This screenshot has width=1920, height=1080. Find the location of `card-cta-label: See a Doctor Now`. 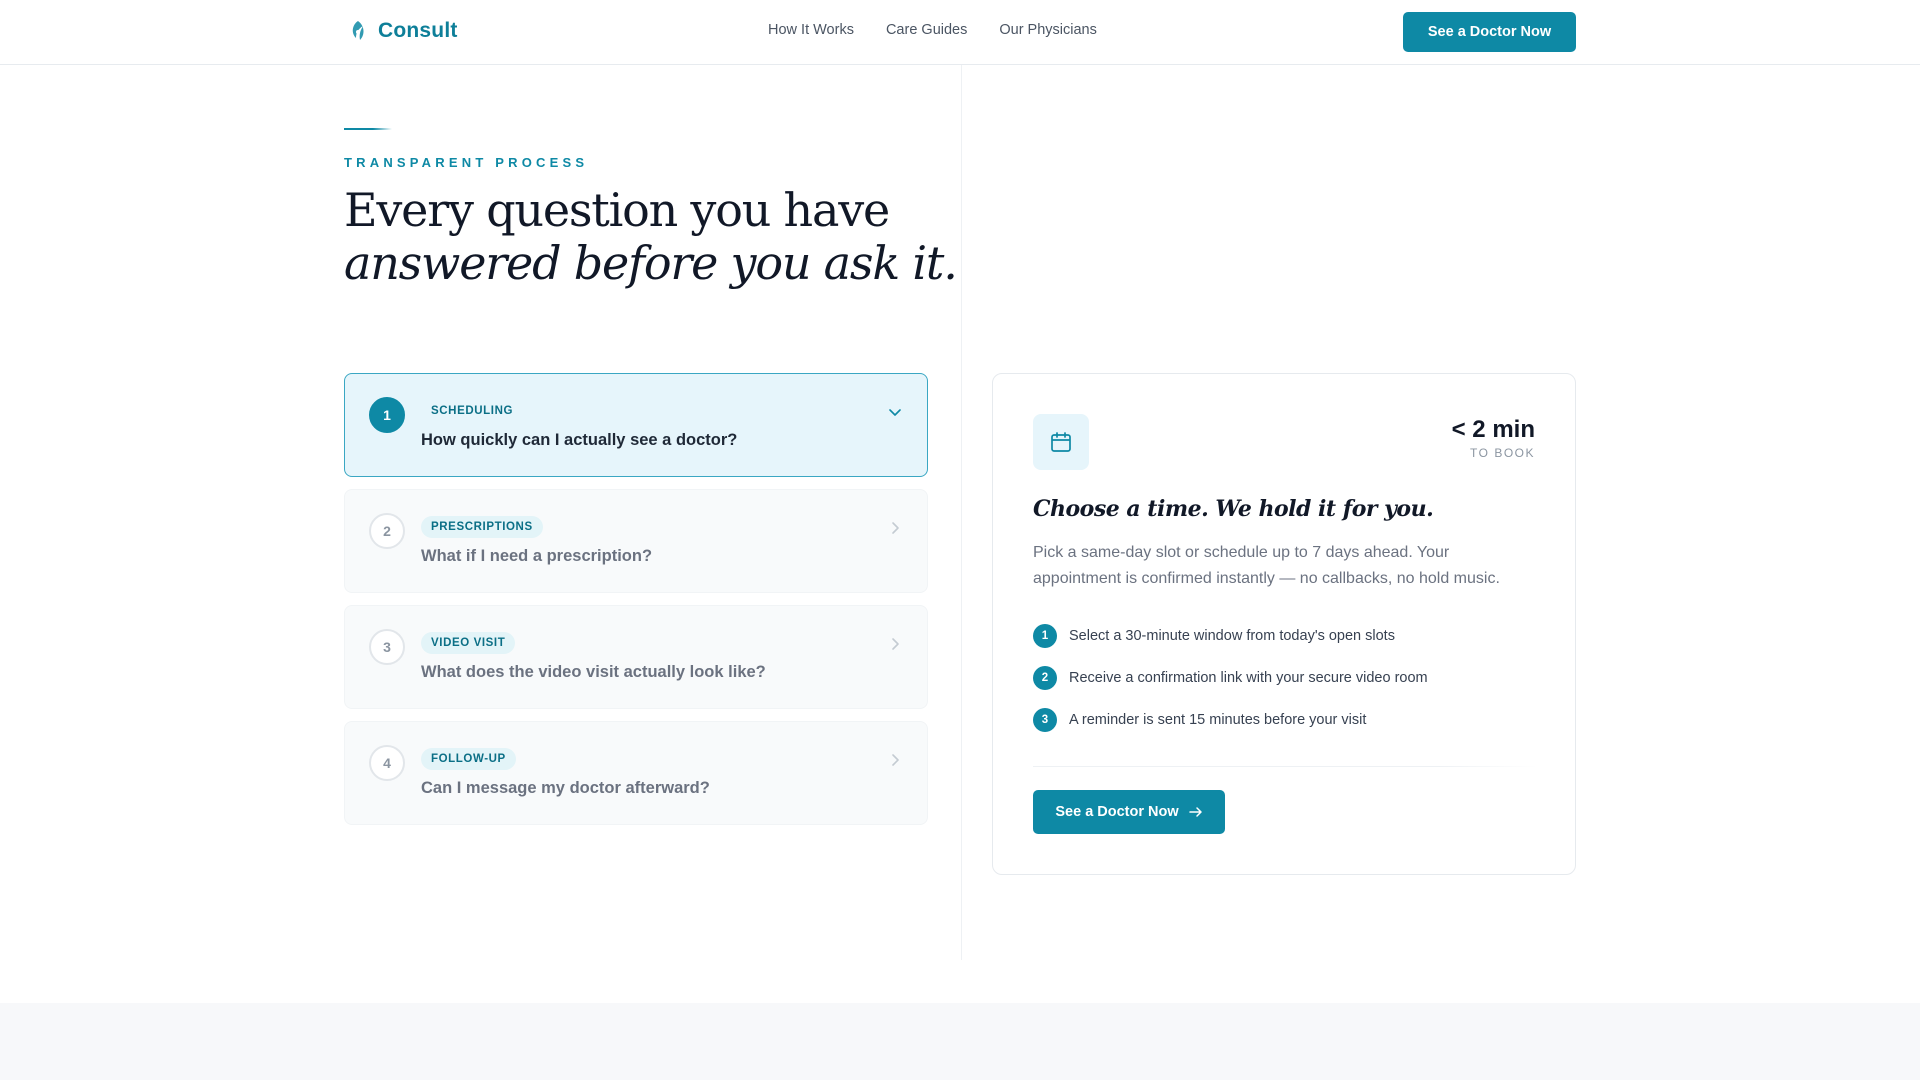

card-cta-label: See a Doctor Now is located at coordinates (1117, 812).